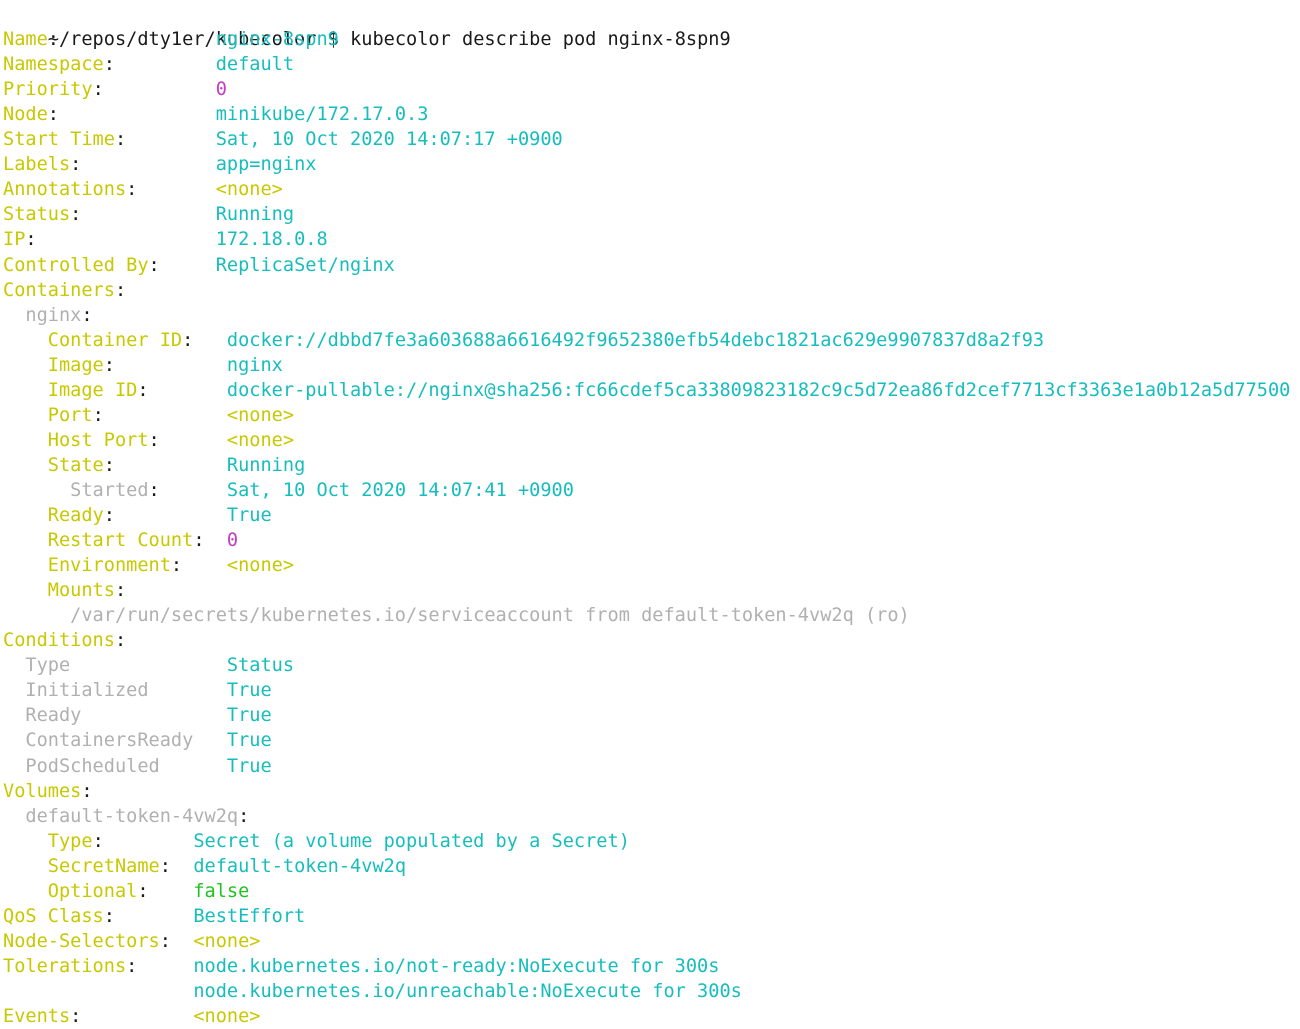 The width and height of the screenshot is (1300, 1029). What do you see at coordinates (221, 891) in the screenshot?
I see `field-value: false` at bounding box center [221, 891].